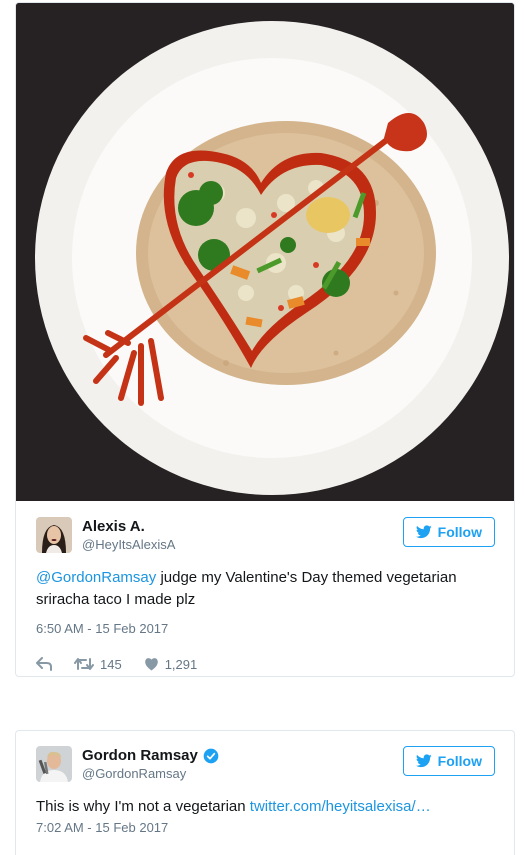 The image size is (530, 855). I want to click on tweet-actions: 145 1,291, so click(265, 664).